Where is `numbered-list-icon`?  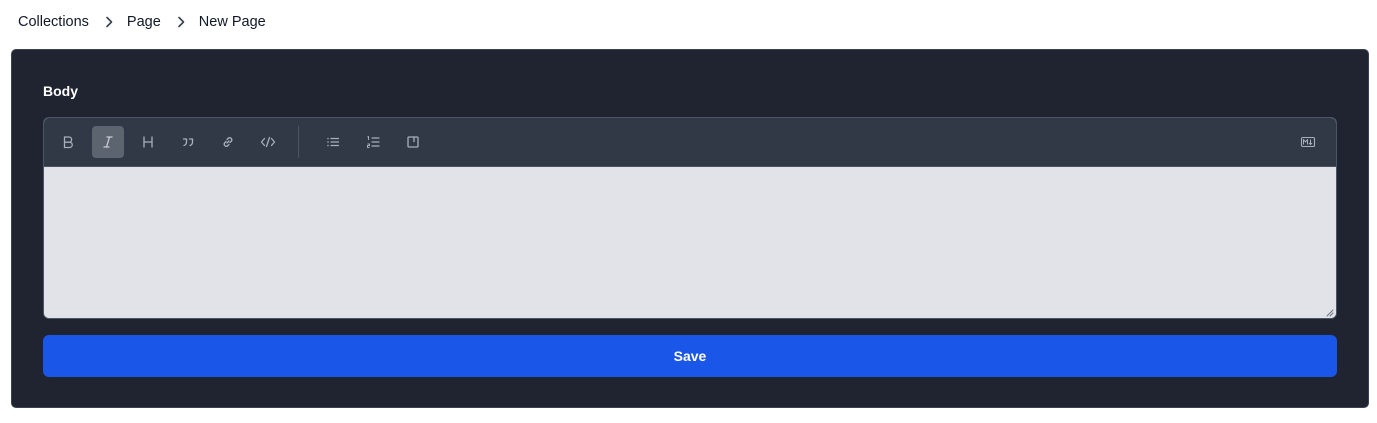
numbered-list-icon is located at coordinates (373, 142).